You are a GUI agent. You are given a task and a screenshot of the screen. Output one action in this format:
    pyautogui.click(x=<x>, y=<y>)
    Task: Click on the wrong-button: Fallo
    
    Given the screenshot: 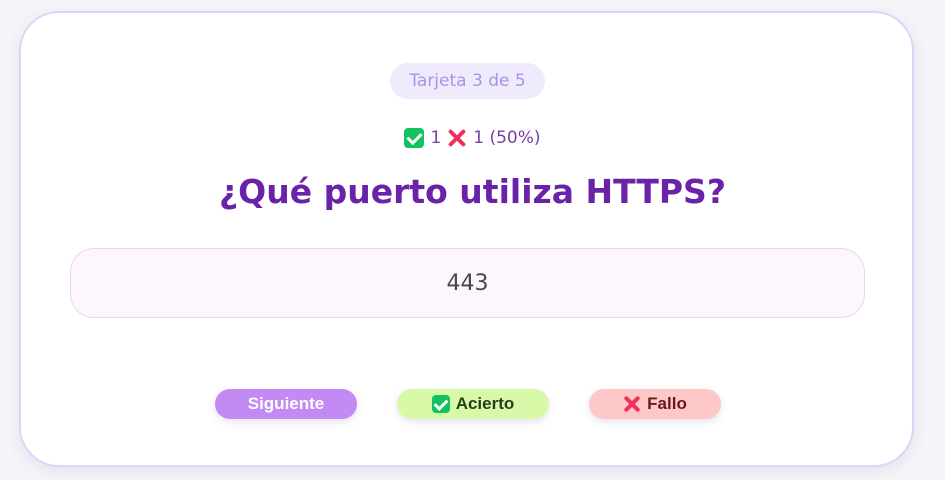 What is the action you would take?
    pyautogui.click(x=655, y=404)
    